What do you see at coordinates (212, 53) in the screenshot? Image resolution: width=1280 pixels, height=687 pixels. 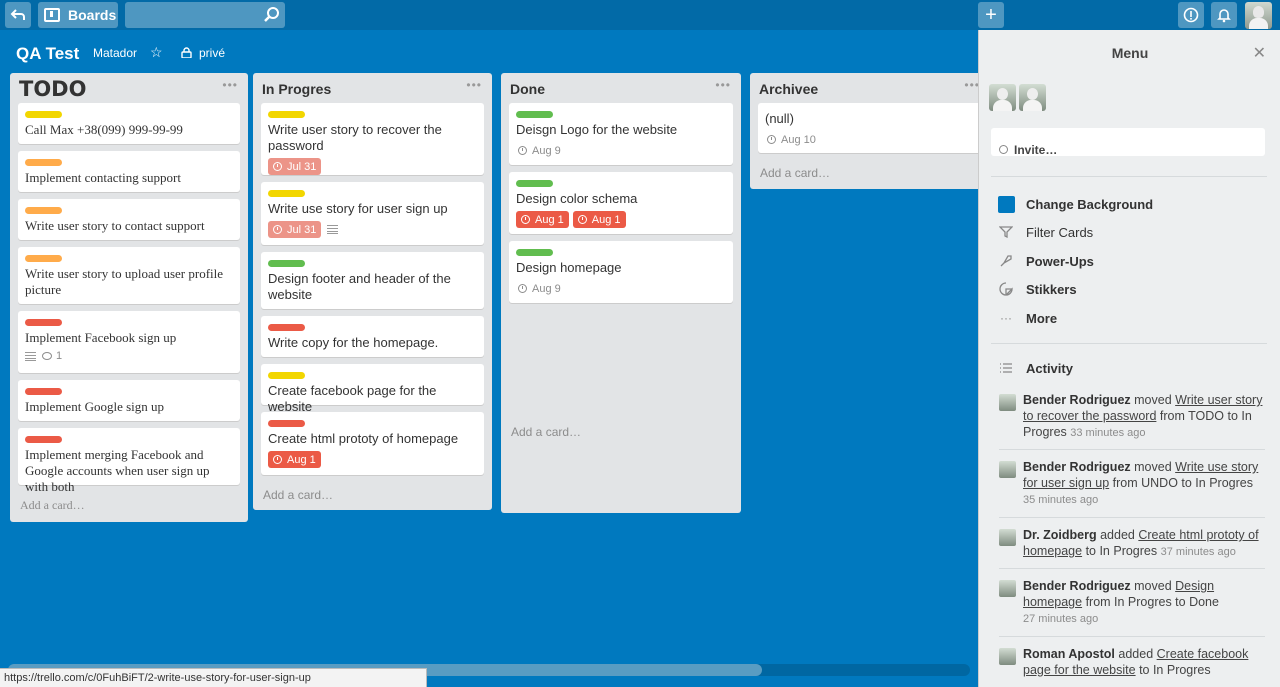 I see `privacy-label: privé` at bounding box center [212, 53].